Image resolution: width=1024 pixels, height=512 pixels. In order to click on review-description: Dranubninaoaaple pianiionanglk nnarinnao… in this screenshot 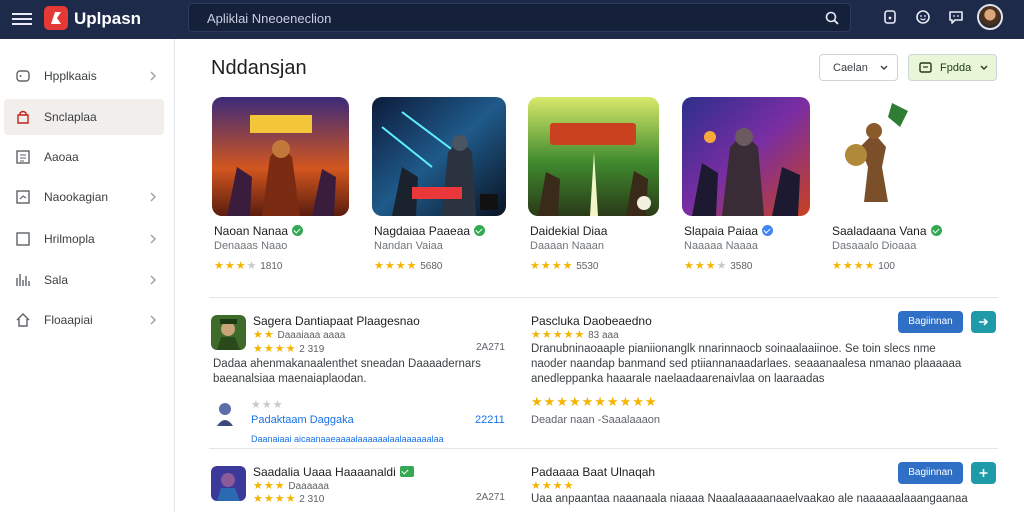, I will do `click(746, 364)`.